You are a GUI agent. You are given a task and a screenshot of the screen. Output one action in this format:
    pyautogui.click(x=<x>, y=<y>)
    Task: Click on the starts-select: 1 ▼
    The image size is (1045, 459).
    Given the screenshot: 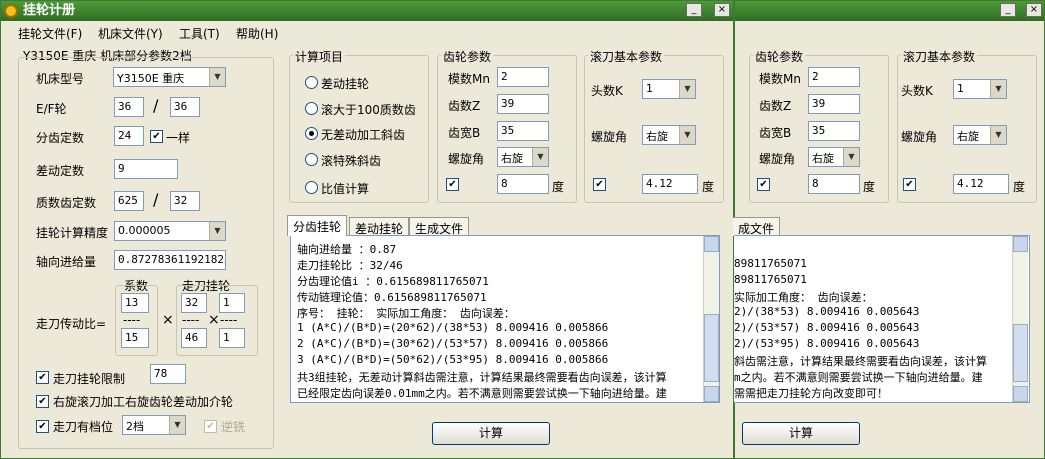 What is the action you would take?
    pyautogui.click(x=669, y=89)
    